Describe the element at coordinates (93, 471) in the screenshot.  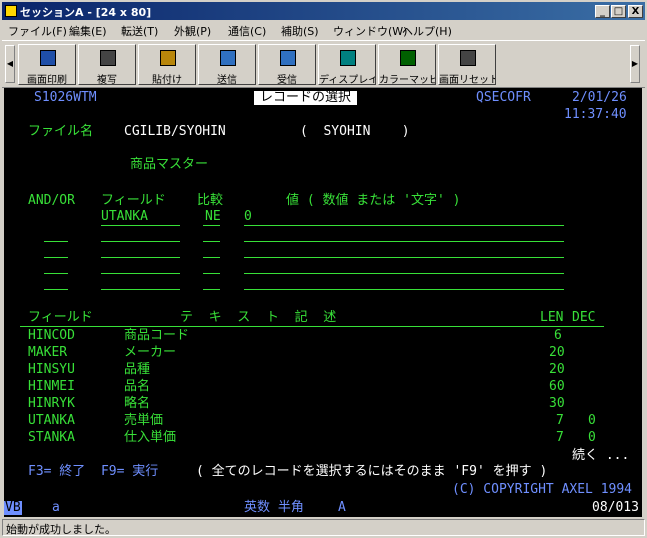
I see `function-keys: F3= 終了 F9= 実行` at that location.